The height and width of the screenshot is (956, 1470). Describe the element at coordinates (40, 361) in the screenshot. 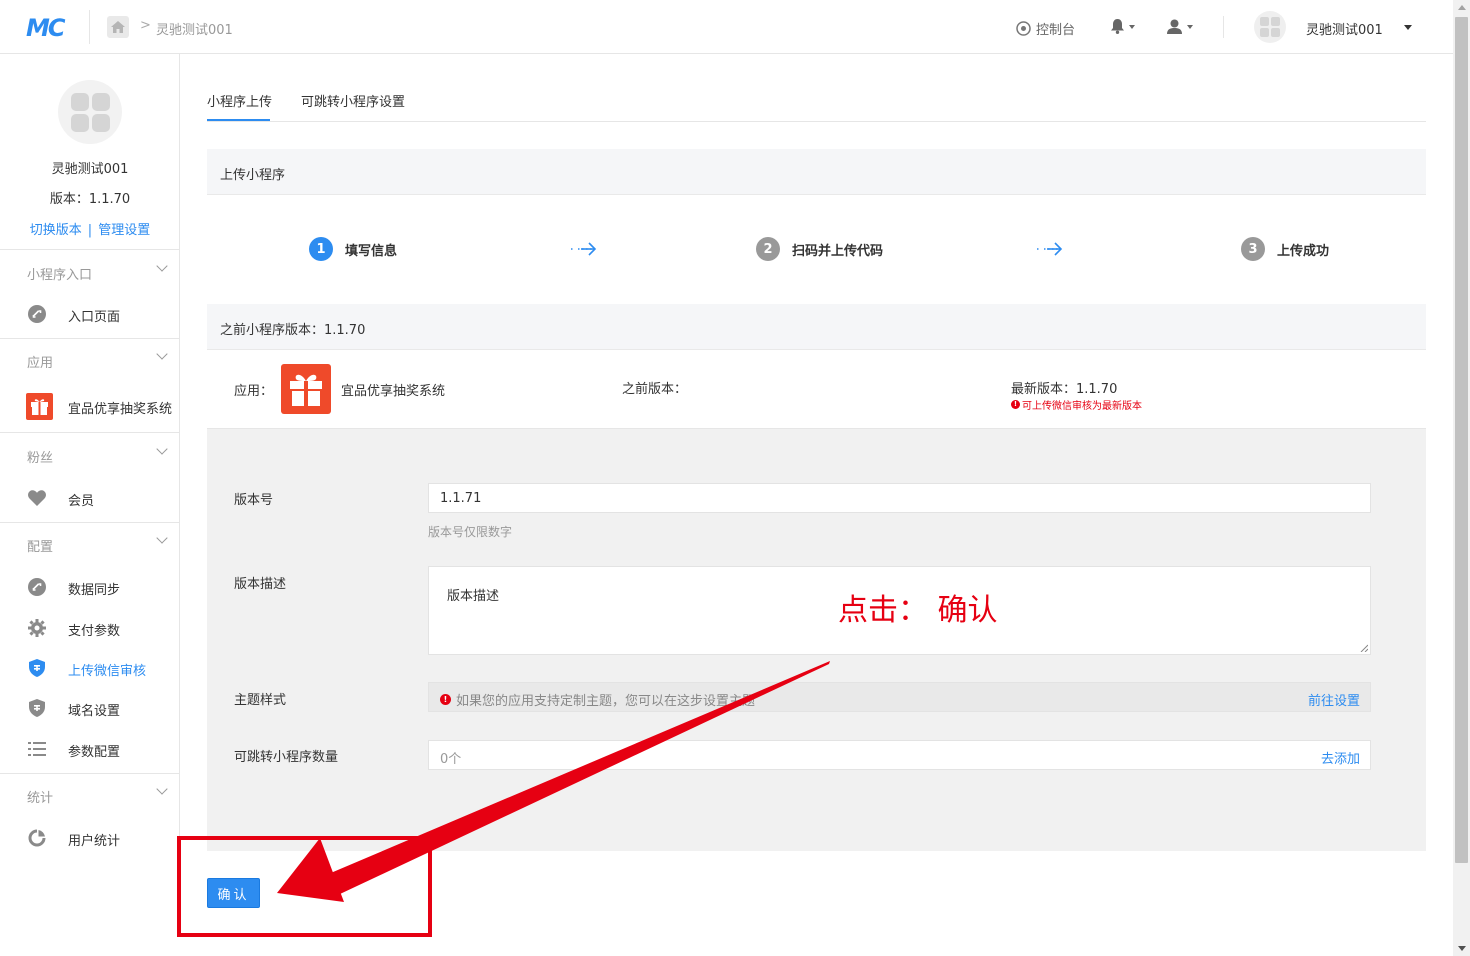

I see `sidebar-group-apps: 应用` at that location.